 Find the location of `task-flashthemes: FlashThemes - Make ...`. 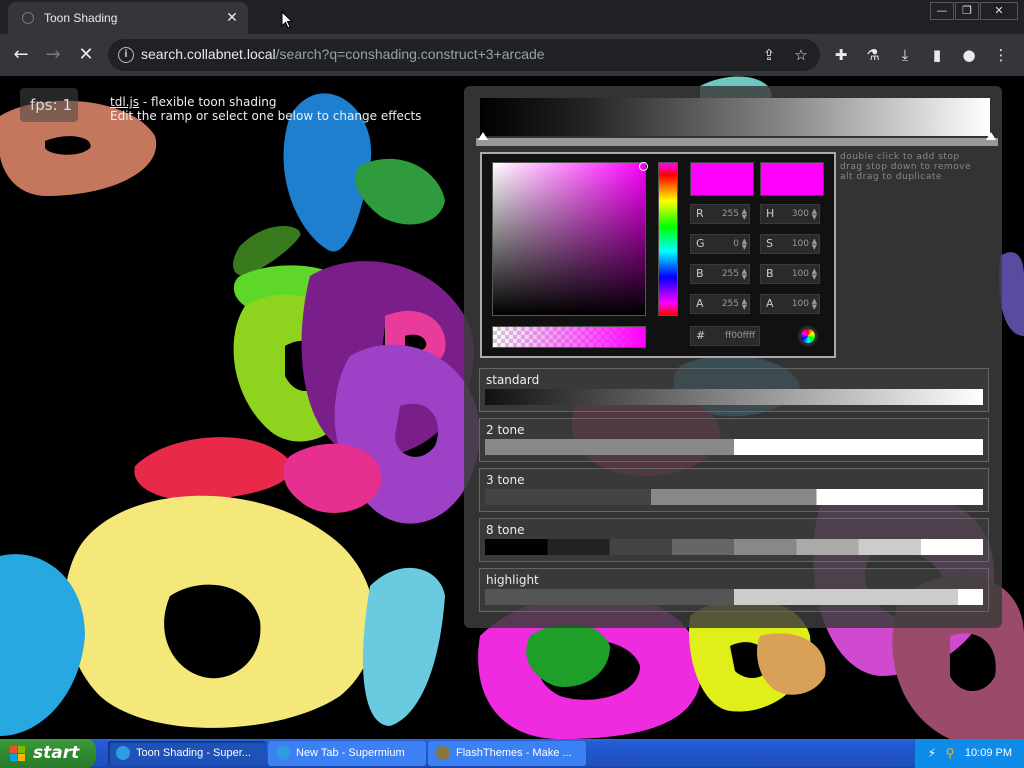

task-flashthemes: FlashThemes - Make ... is located at coordinates (507, 753).